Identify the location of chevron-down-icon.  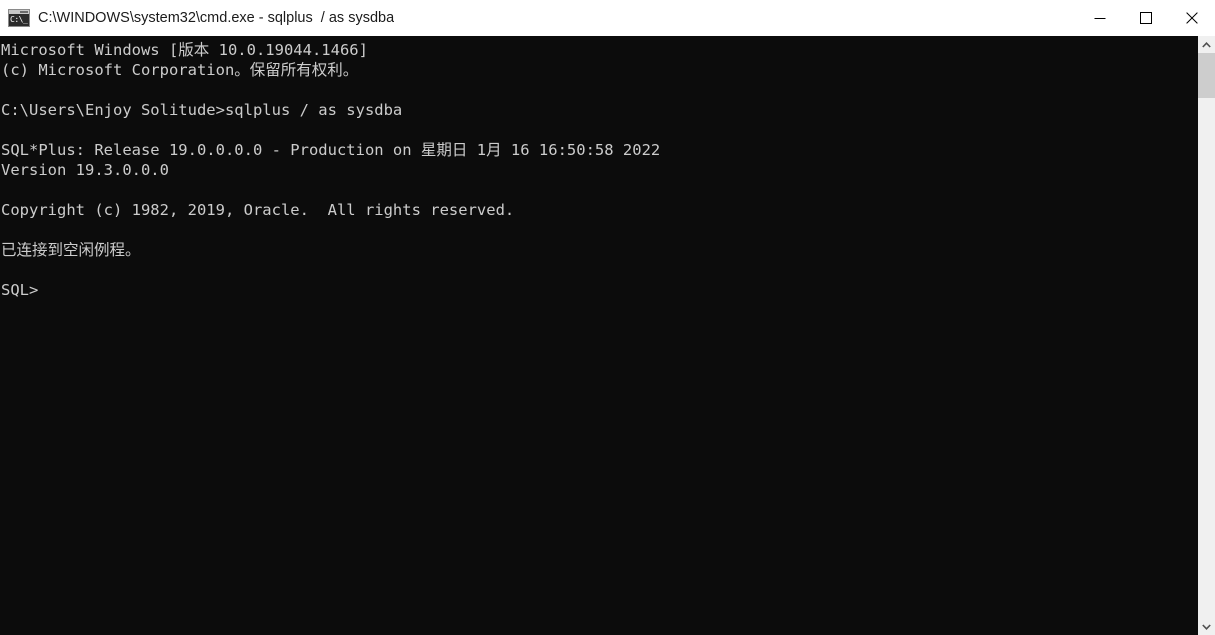
(1206, 626).